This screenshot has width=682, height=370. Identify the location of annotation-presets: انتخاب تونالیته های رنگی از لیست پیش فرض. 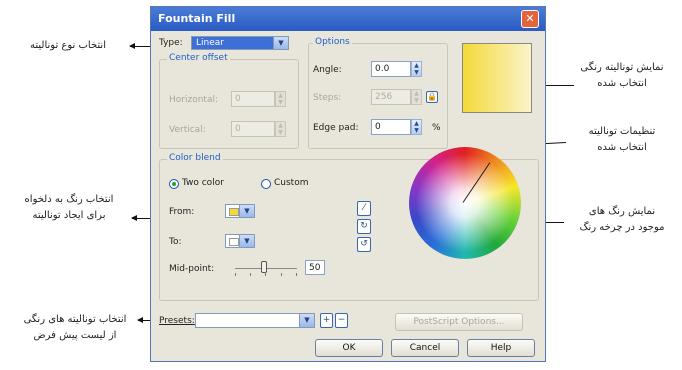
(75, 327).